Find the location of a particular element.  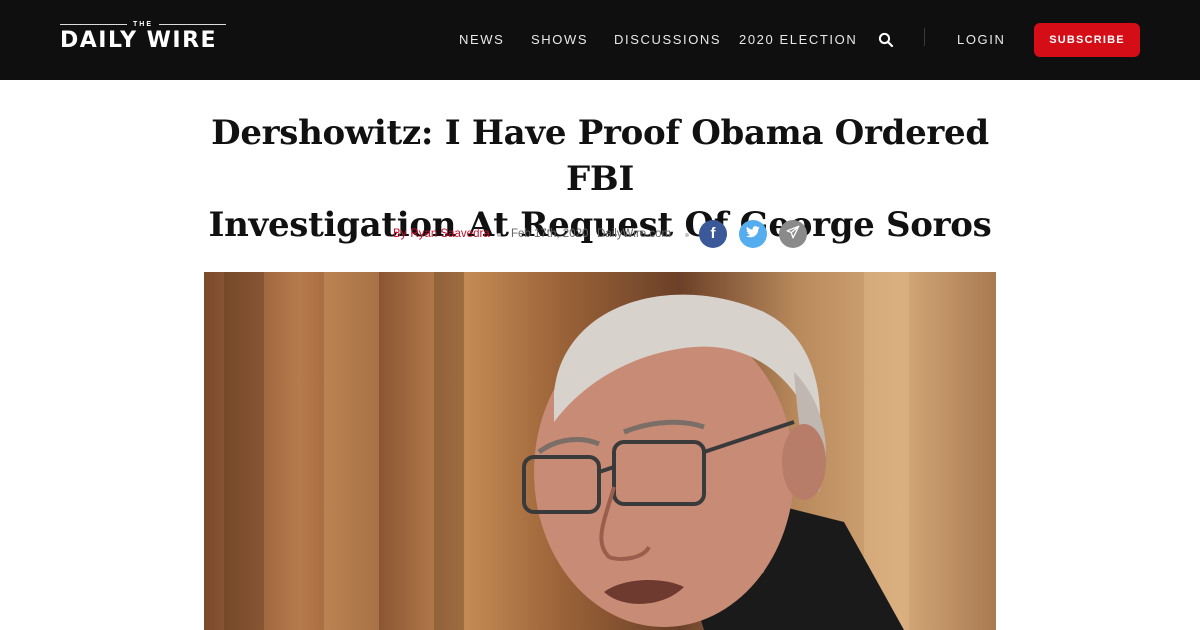

search-icon is located at coordinates (886, 40).